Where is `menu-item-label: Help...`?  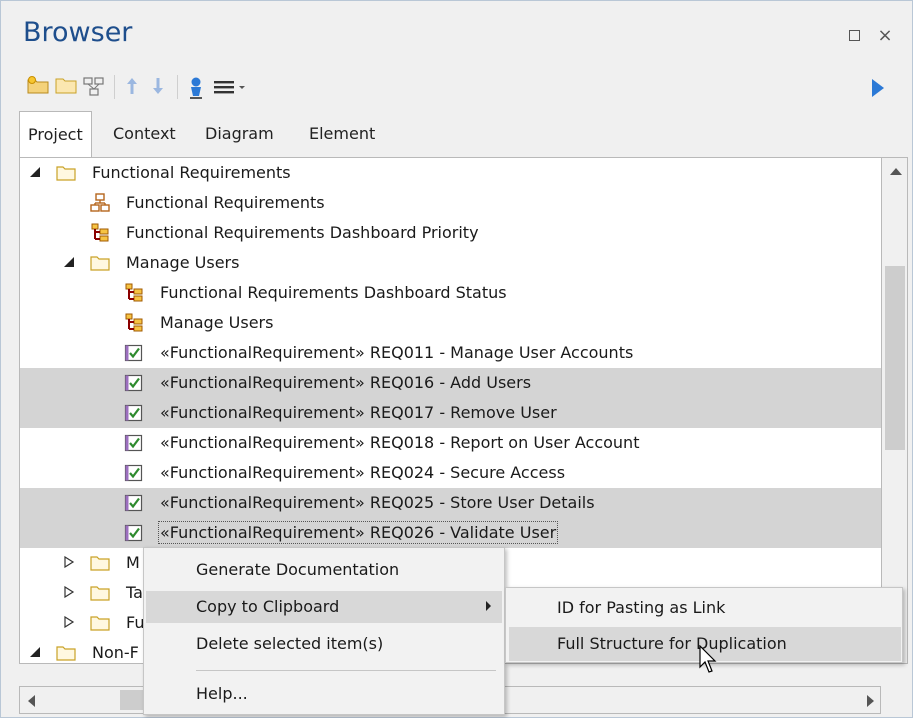 menu-item-label: Help... is located at coordinates (222, 693).